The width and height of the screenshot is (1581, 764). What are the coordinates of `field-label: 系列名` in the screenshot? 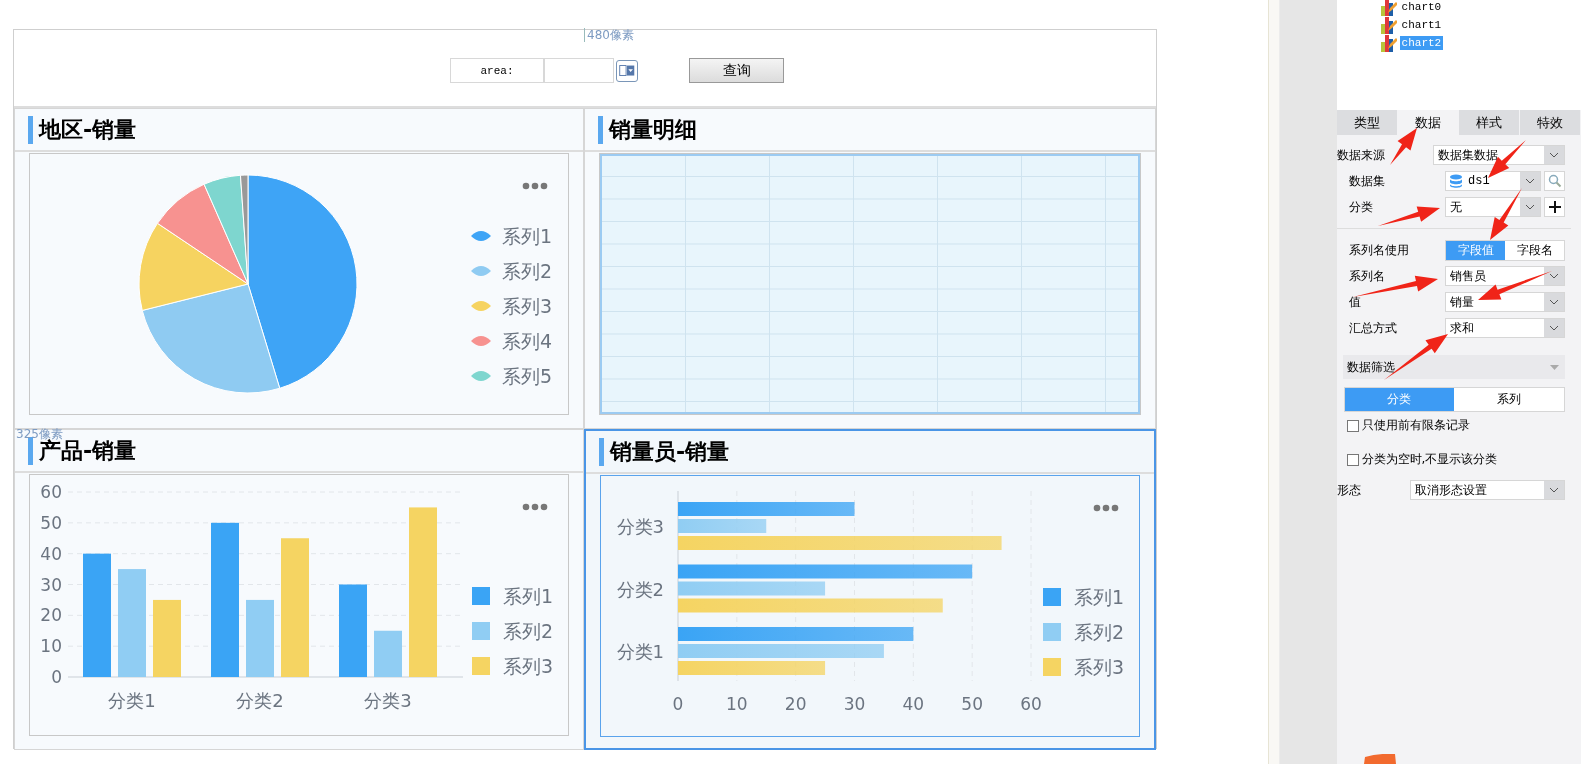 It's located at (1366, 276).